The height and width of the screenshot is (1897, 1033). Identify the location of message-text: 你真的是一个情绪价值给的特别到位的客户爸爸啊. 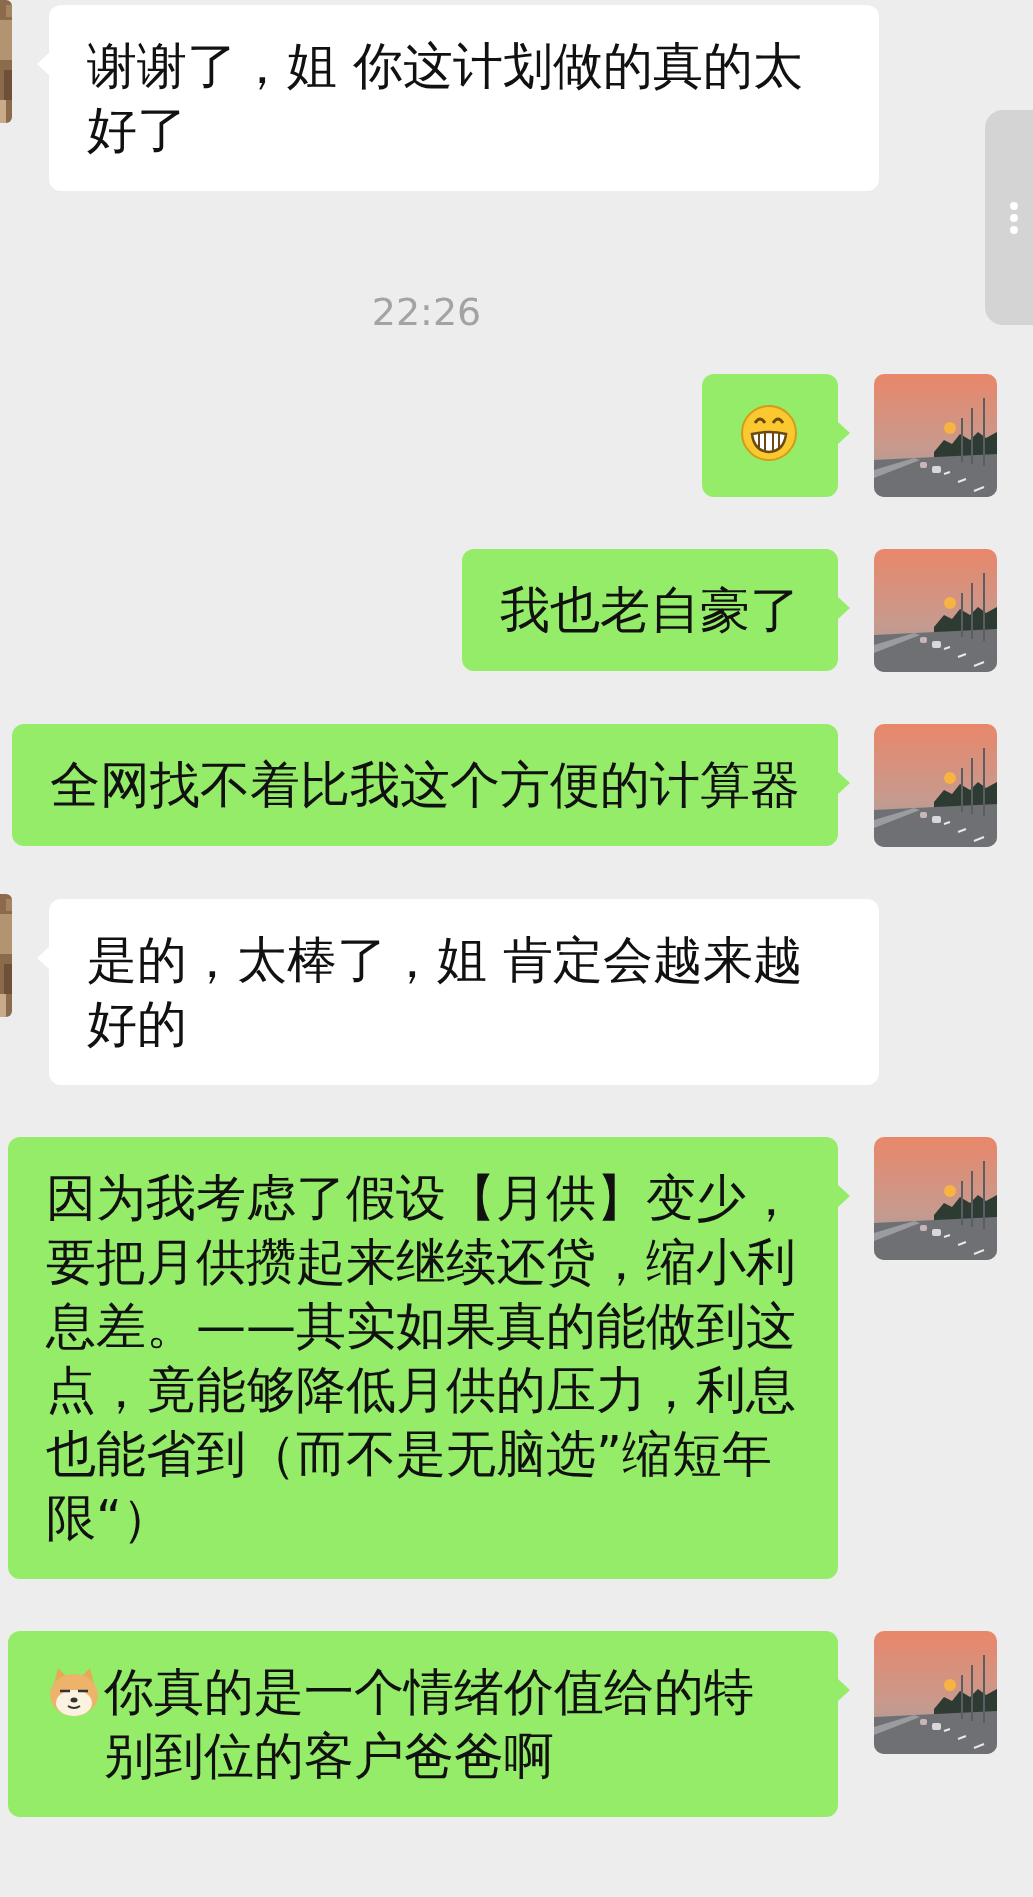
(429, 1724).